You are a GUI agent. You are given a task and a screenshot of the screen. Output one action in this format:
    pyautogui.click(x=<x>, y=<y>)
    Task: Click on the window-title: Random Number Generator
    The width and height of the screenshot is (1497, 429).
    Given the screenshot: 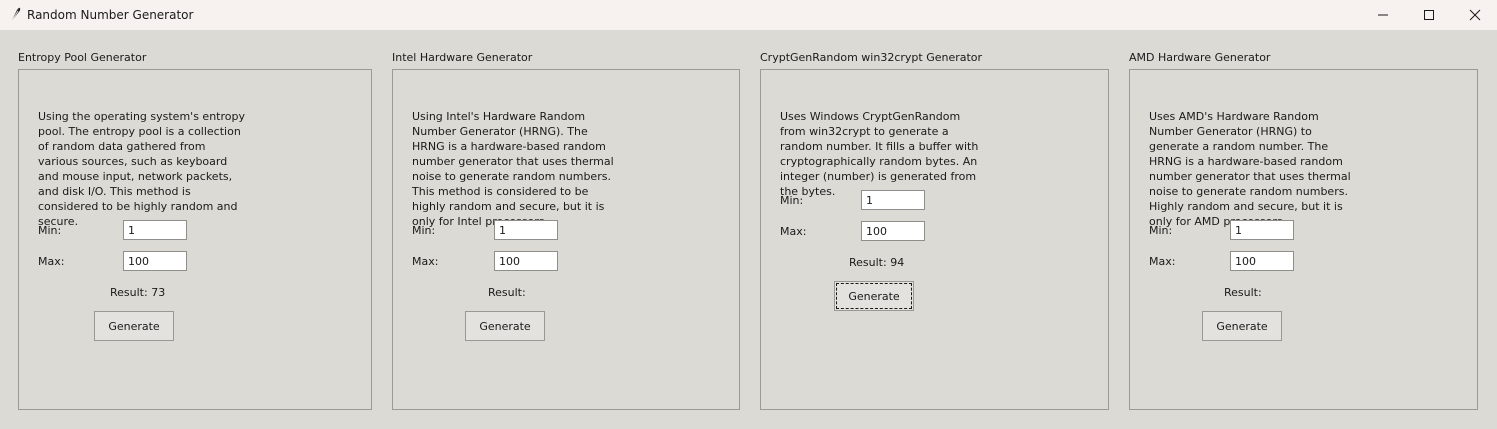 What is the action you would take?
    pyautogui.click(x=110, y=15)
    